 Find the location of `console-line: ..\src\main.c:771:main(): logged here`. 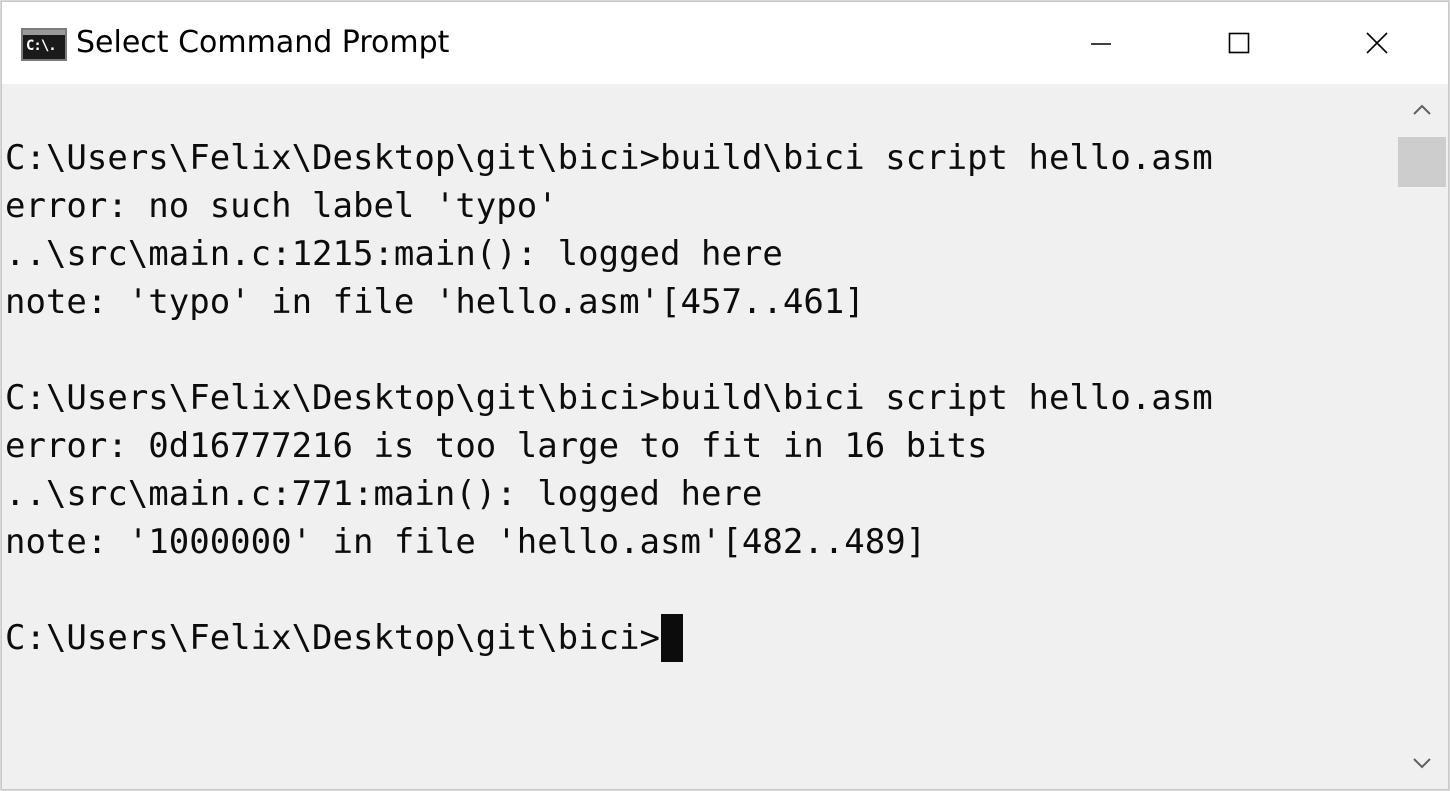

console-line: ..\src\main.c:771:main(): logged here is located at coordinates (384, 494).